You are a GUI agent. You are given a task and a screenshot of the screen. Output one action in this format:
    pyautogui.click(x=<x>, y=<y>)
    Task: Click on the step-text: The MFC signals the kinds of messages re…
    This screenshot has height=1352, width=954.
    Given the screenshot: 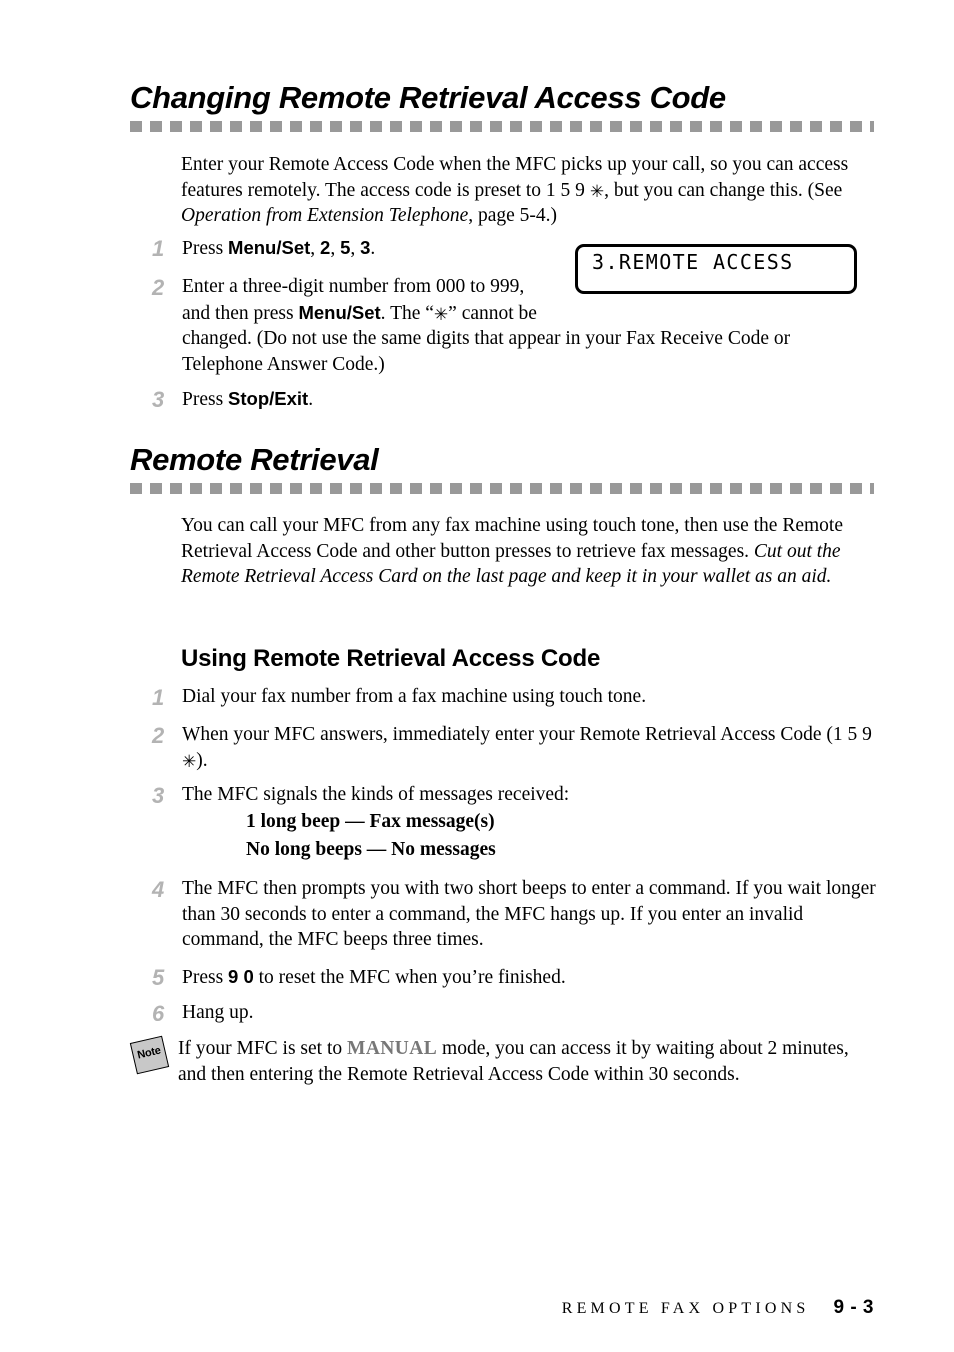 What is the action you would take?
    pyautogui.click(x=528, y=823)
    